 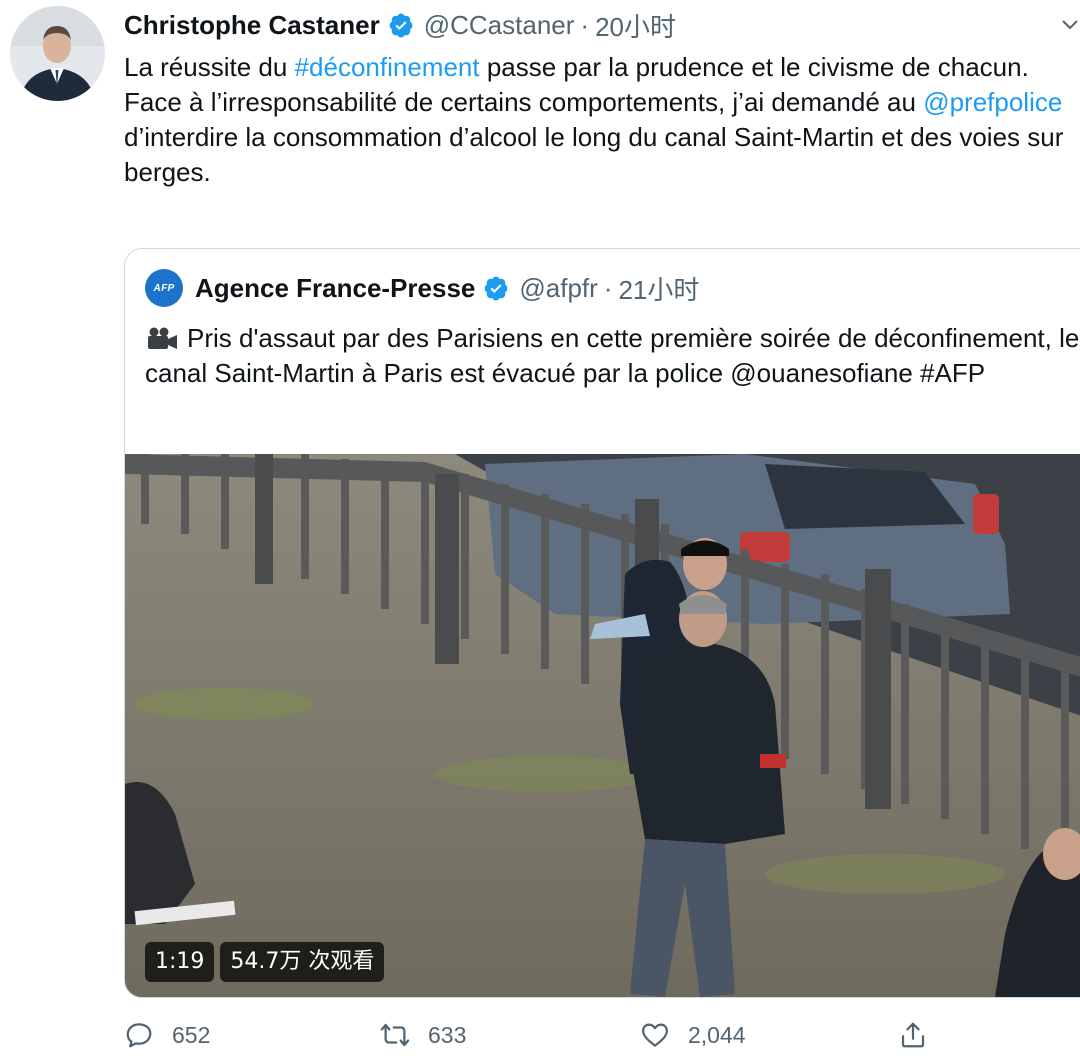 I want to click on tweet-timestamp: 20小时, so click(x=635, y=25).